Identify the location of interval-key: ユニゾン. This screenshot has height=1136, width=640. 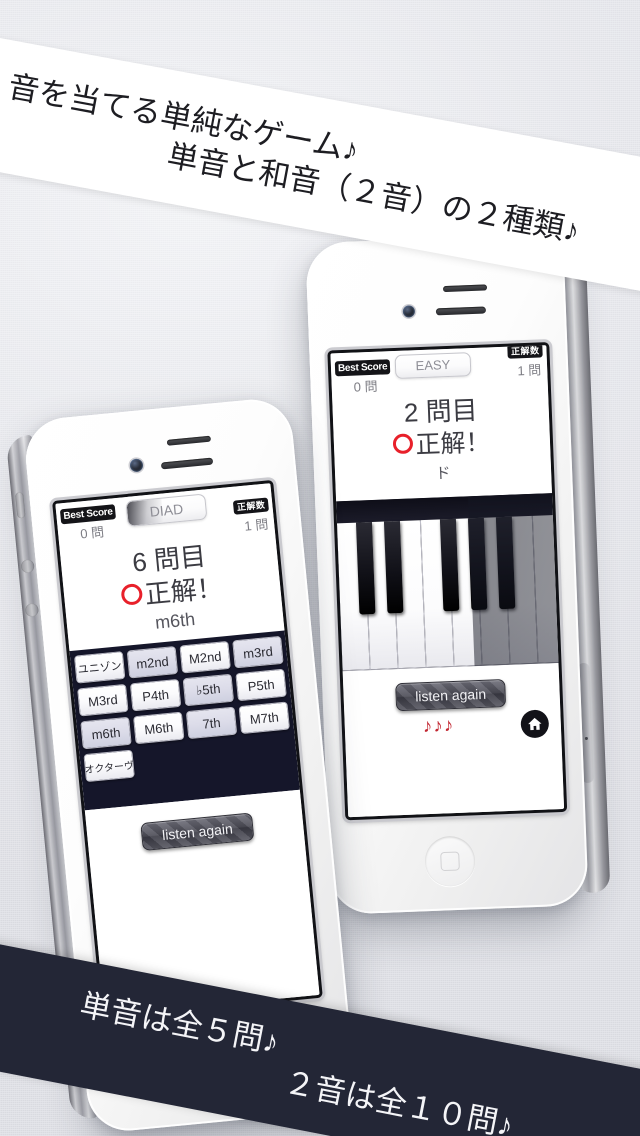
(99, 667).